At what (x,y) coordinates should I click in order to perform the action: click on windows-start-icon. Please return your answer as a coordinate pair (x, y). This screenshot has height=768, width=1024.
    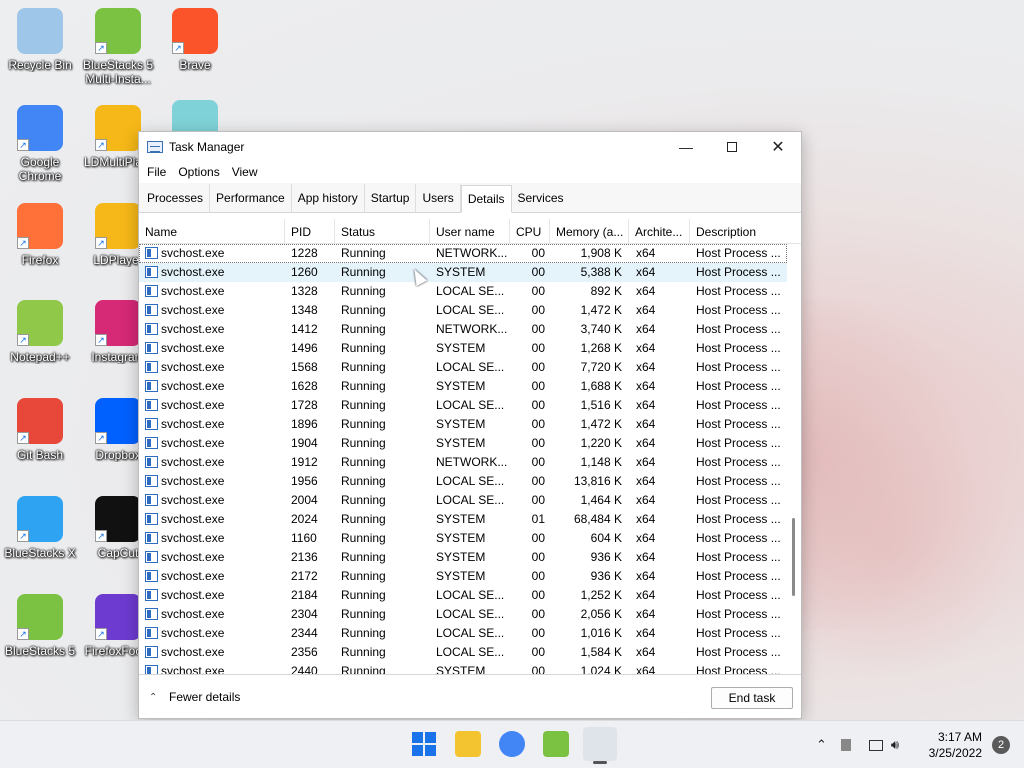
    Looking at the image, I should click on (424, 744).